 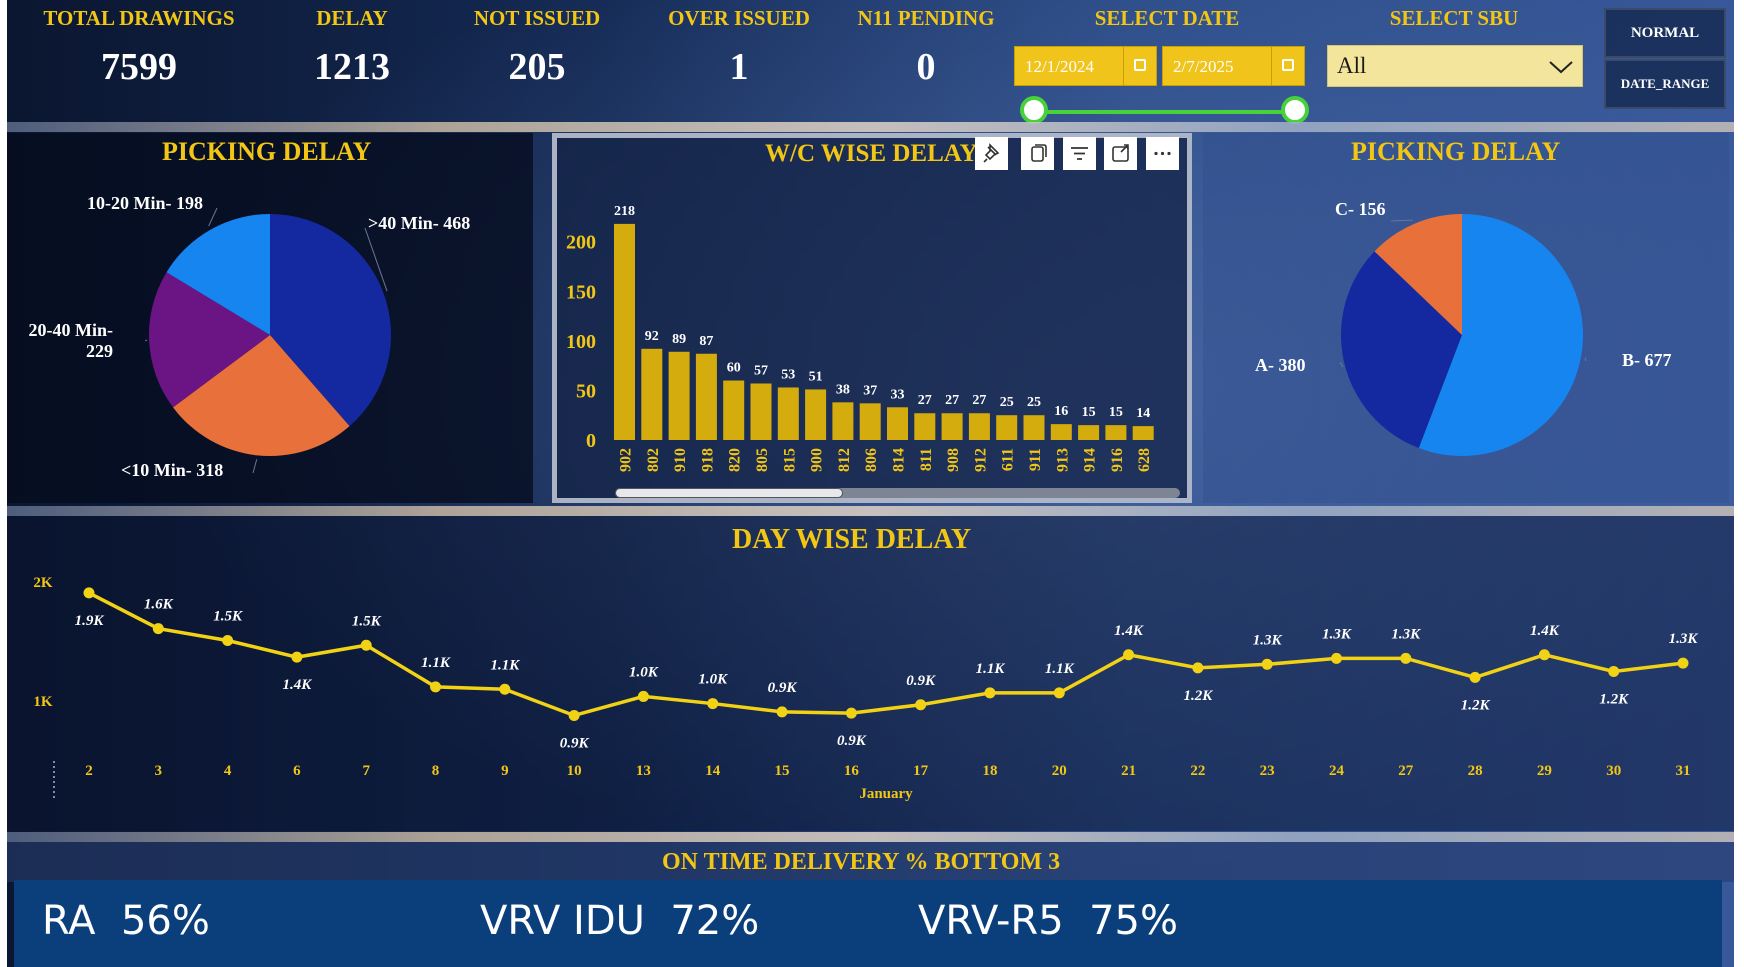 What do you see at coordinates (926, 459) in the screenshot?
I see `x-tick-label: 811` at bounding box center [926, 459].